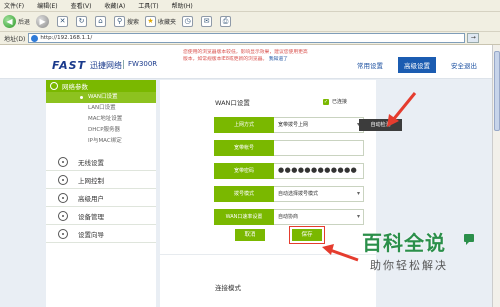 The image size is (500, 307). I want to click on brand-logo: FAST, so click(69, 65).